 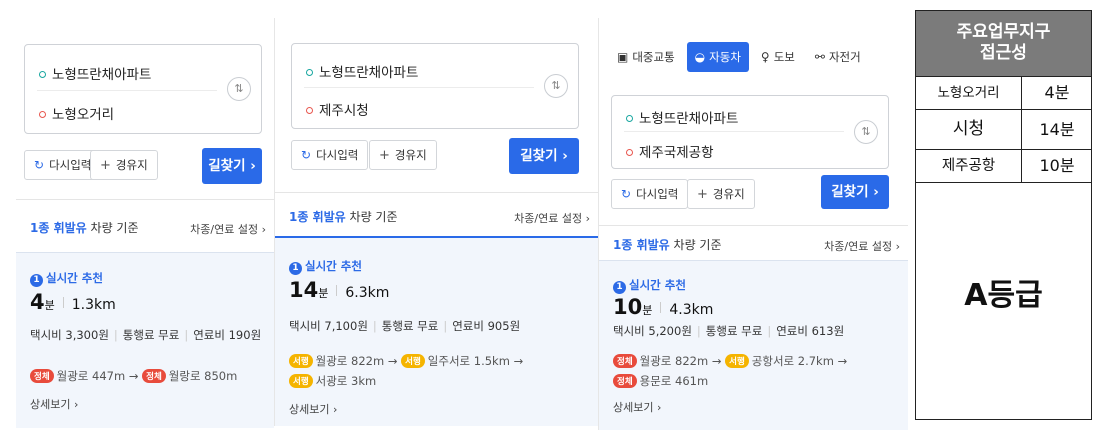 What do you see at coordinates (729, 331) in the screenshot?
I see `route-costs: 택시비 5,200원 | 통행료 무료 | 연료비 613원` at bounding box center [729, 331].